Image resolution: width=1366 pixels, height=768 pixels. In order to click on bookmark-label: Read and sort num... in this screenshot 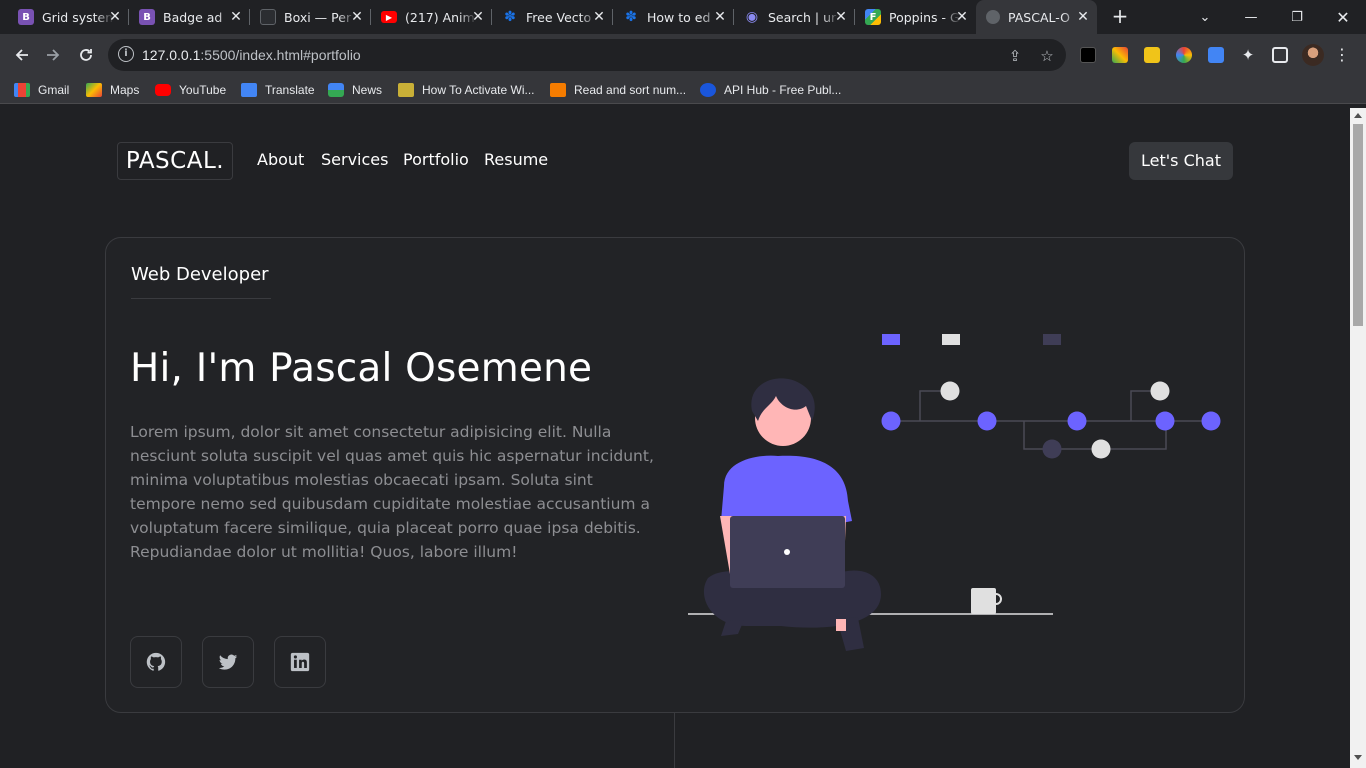, I will do `click(630, 90)`.